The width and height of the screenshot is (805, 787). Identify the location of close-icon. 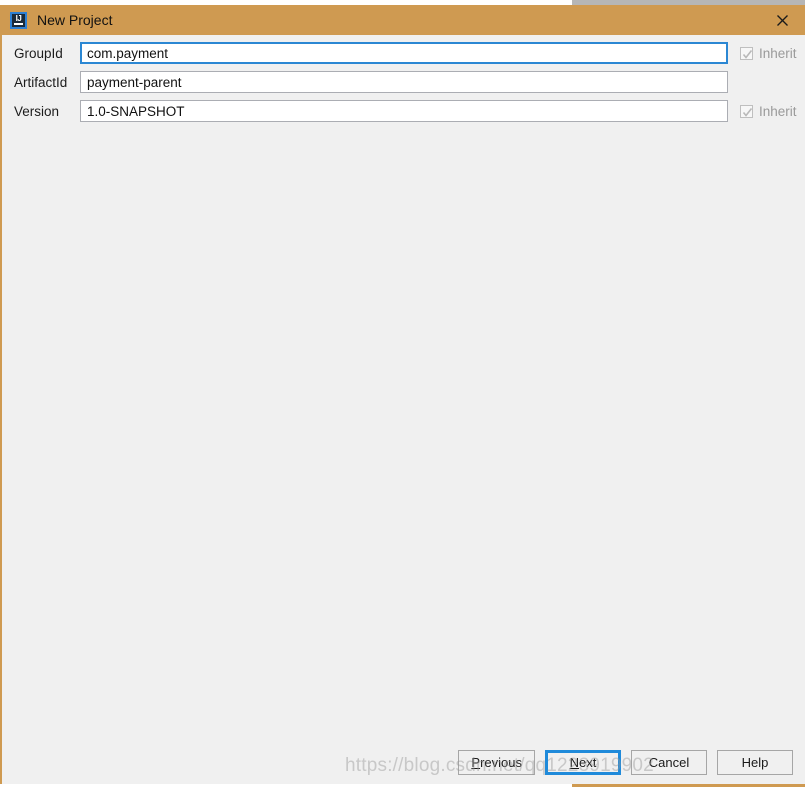
(782, 20).